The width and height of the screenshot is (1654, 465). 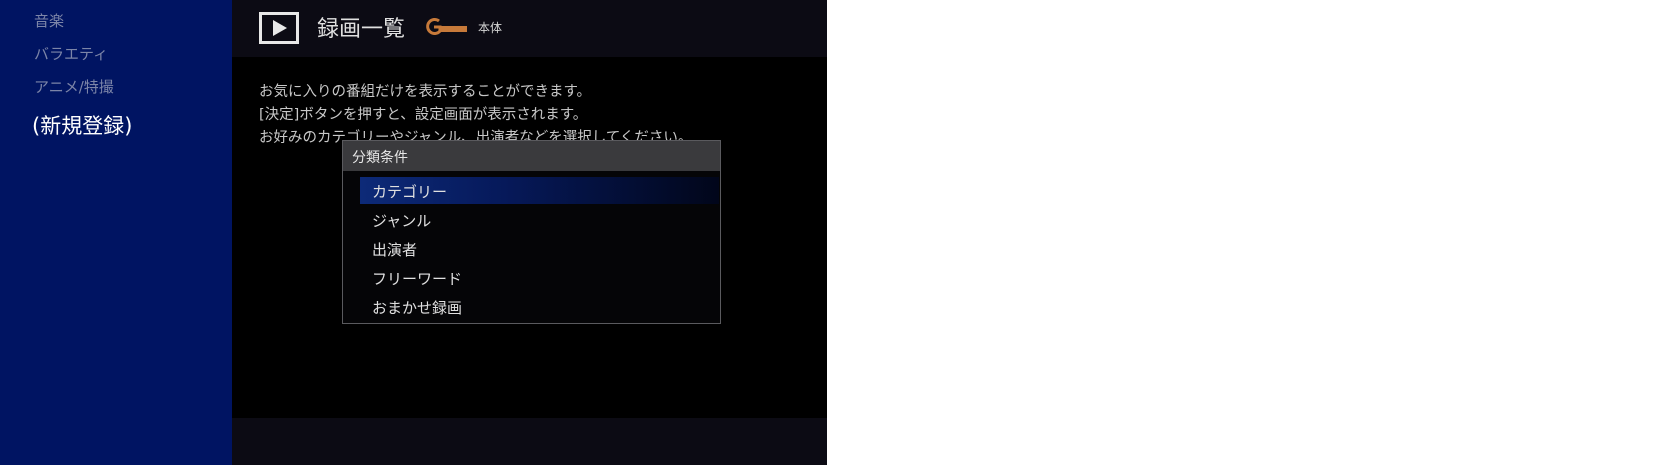 I want to click on option-label: 出演者, so click(x=395, y=250).